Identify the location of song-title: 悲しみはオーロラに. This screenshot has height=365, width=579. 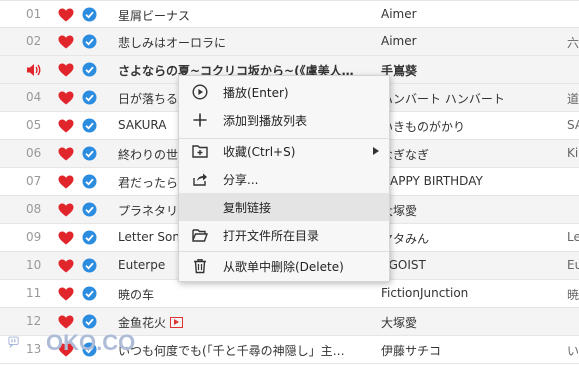
(172, 43).